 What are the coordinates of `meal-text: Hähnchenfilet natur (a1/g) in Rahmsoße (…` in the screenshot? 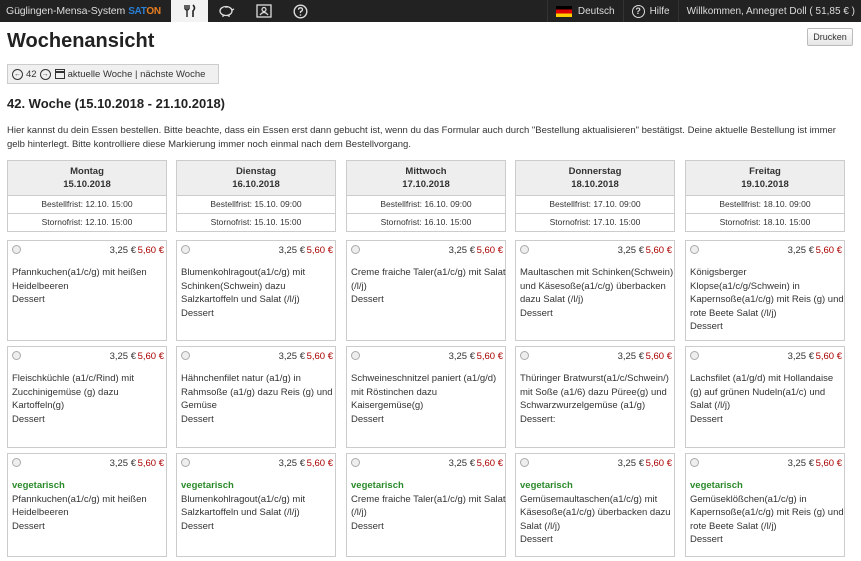 It's located at (257, 392).